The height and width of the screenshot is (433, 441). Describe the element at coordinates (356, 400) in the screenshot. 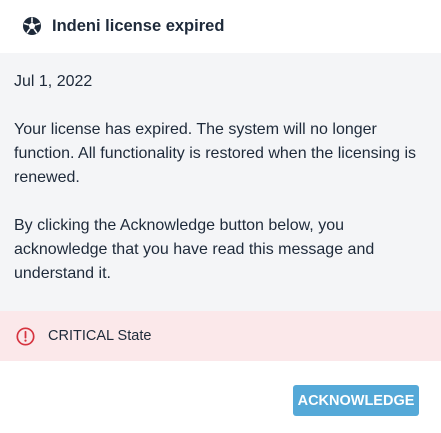

I see `acknowledge-button: ACKNOWLEDGE` at that location.